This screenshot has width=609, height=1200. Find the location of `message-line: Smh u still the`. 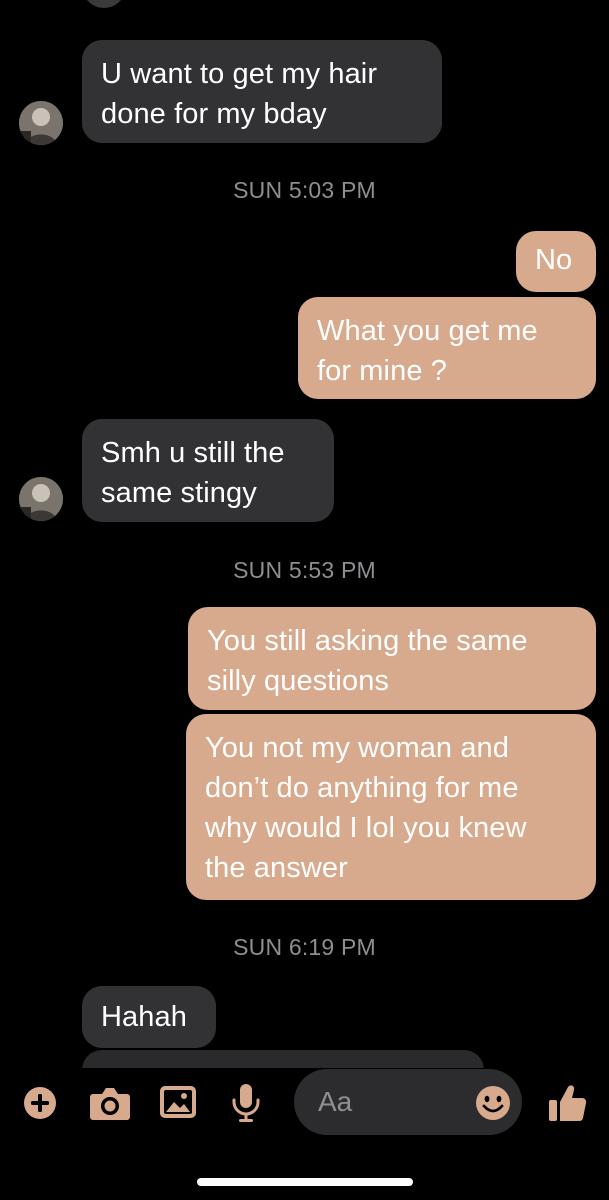

message-line: Smh u still the is located at coordinates (193, 453).